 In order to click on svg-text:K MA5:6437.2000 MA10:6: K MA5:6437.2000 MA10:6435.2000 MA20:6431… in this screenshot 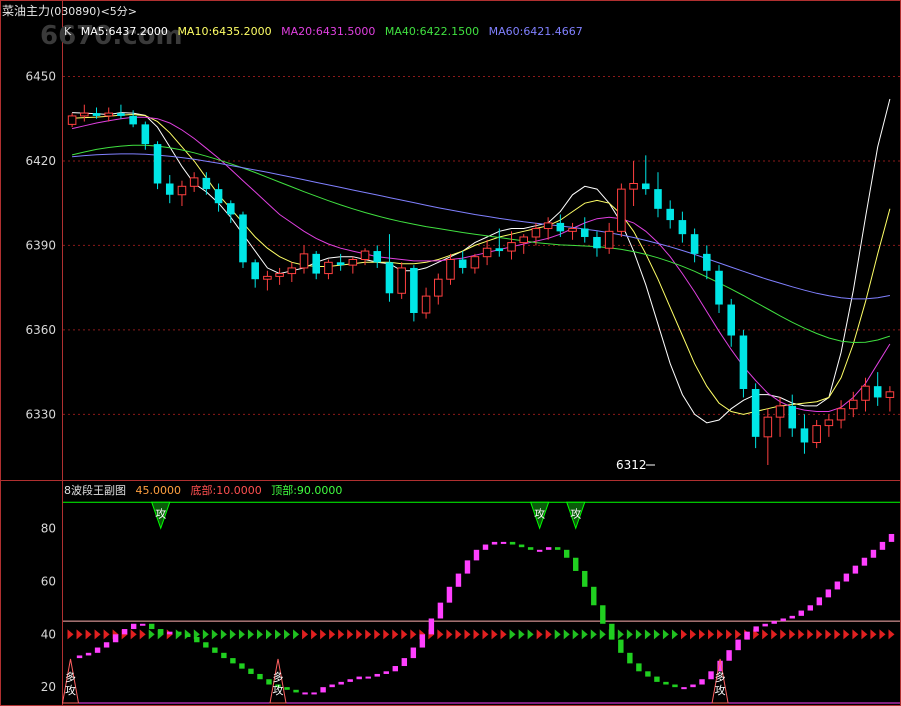, I will do `click(323, 31)`.